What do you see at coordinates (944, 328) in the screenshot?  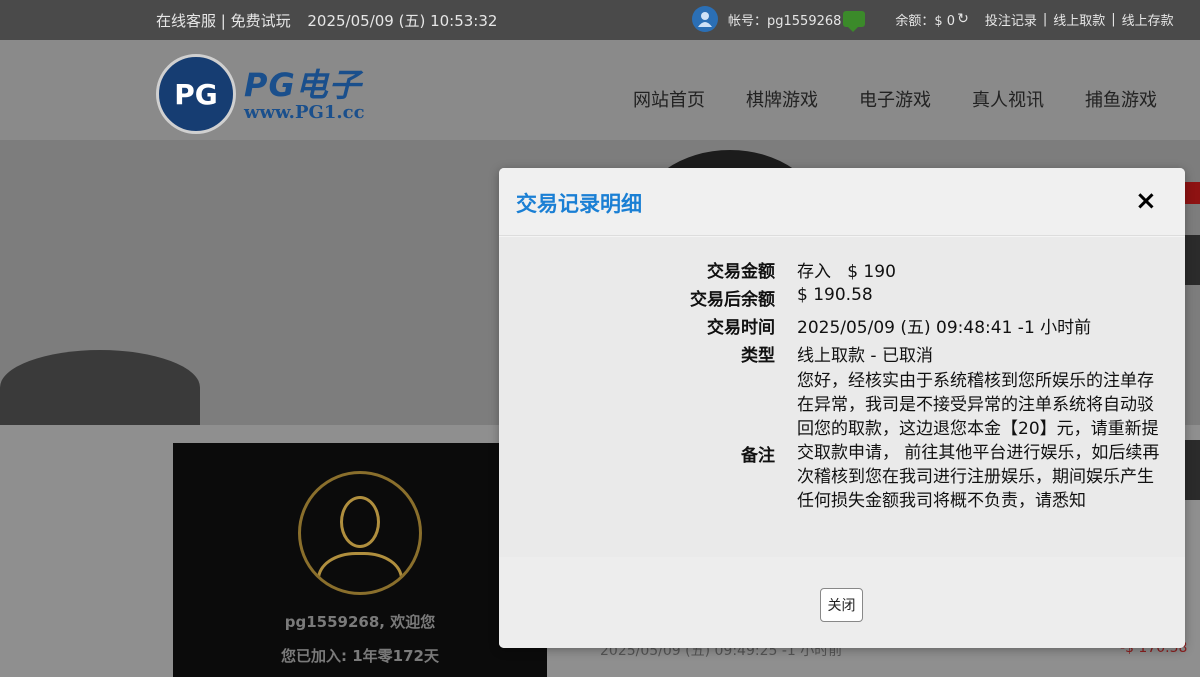 I see `detail-value: 2025/05/09 (五) 09:48:41 -1 小时前` at bounding box center [944, 328].